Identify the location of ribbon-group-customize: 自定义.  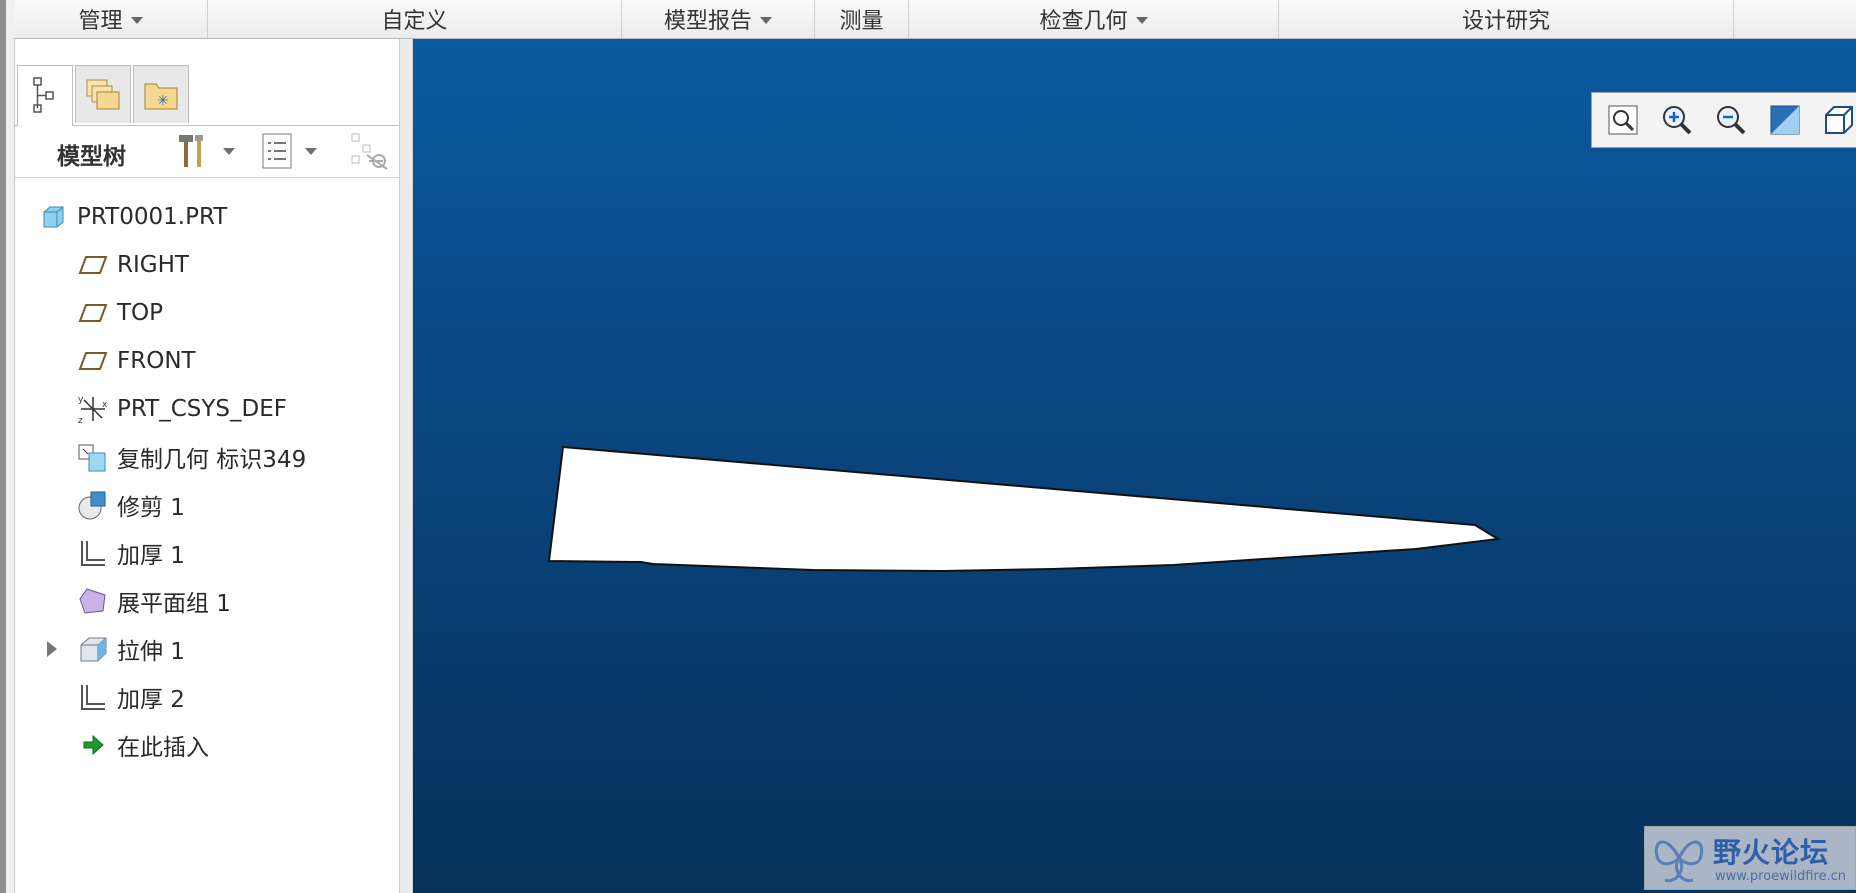
(415, 19).